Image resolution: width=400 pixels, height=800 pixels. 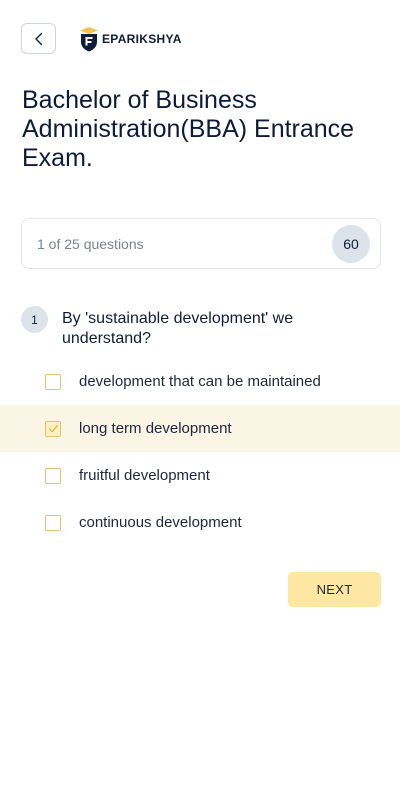 I want to click on option-label: development that can be maintained, so click(x=200, y=381).